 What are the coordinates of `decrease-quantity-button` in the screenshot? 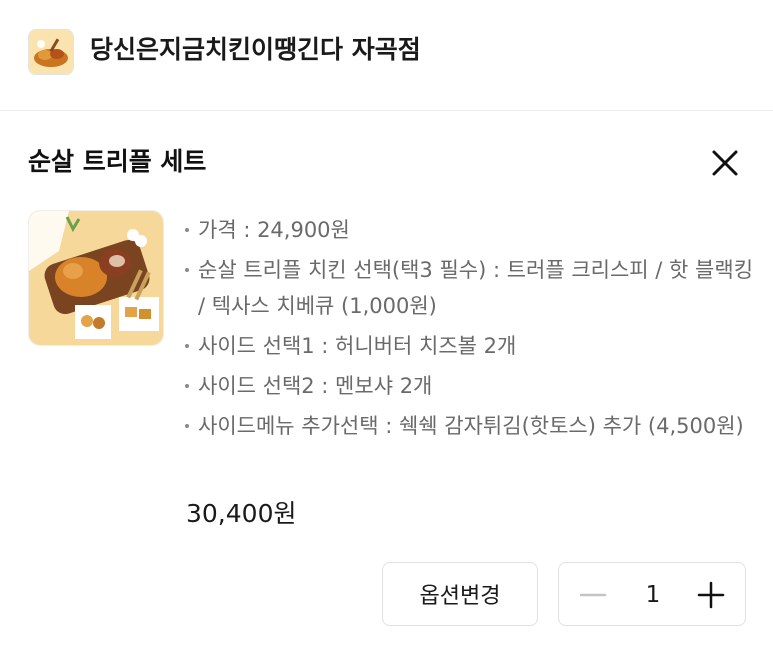 It's located at (593, 595).